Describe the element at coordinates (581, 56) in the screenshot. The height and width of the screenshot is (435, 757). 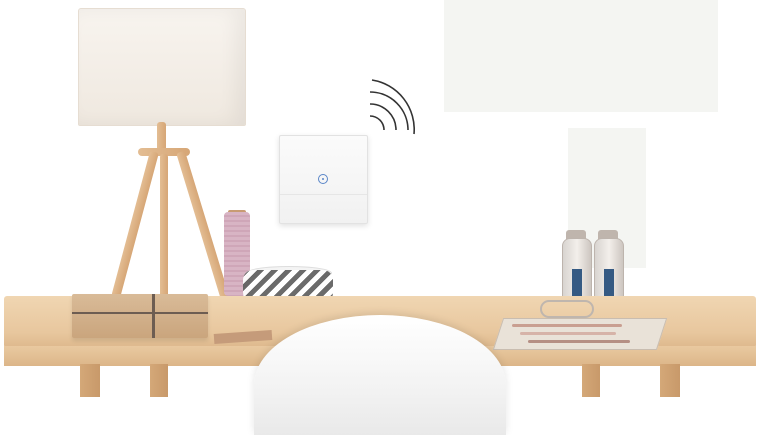
I see `background-panel` at that location.